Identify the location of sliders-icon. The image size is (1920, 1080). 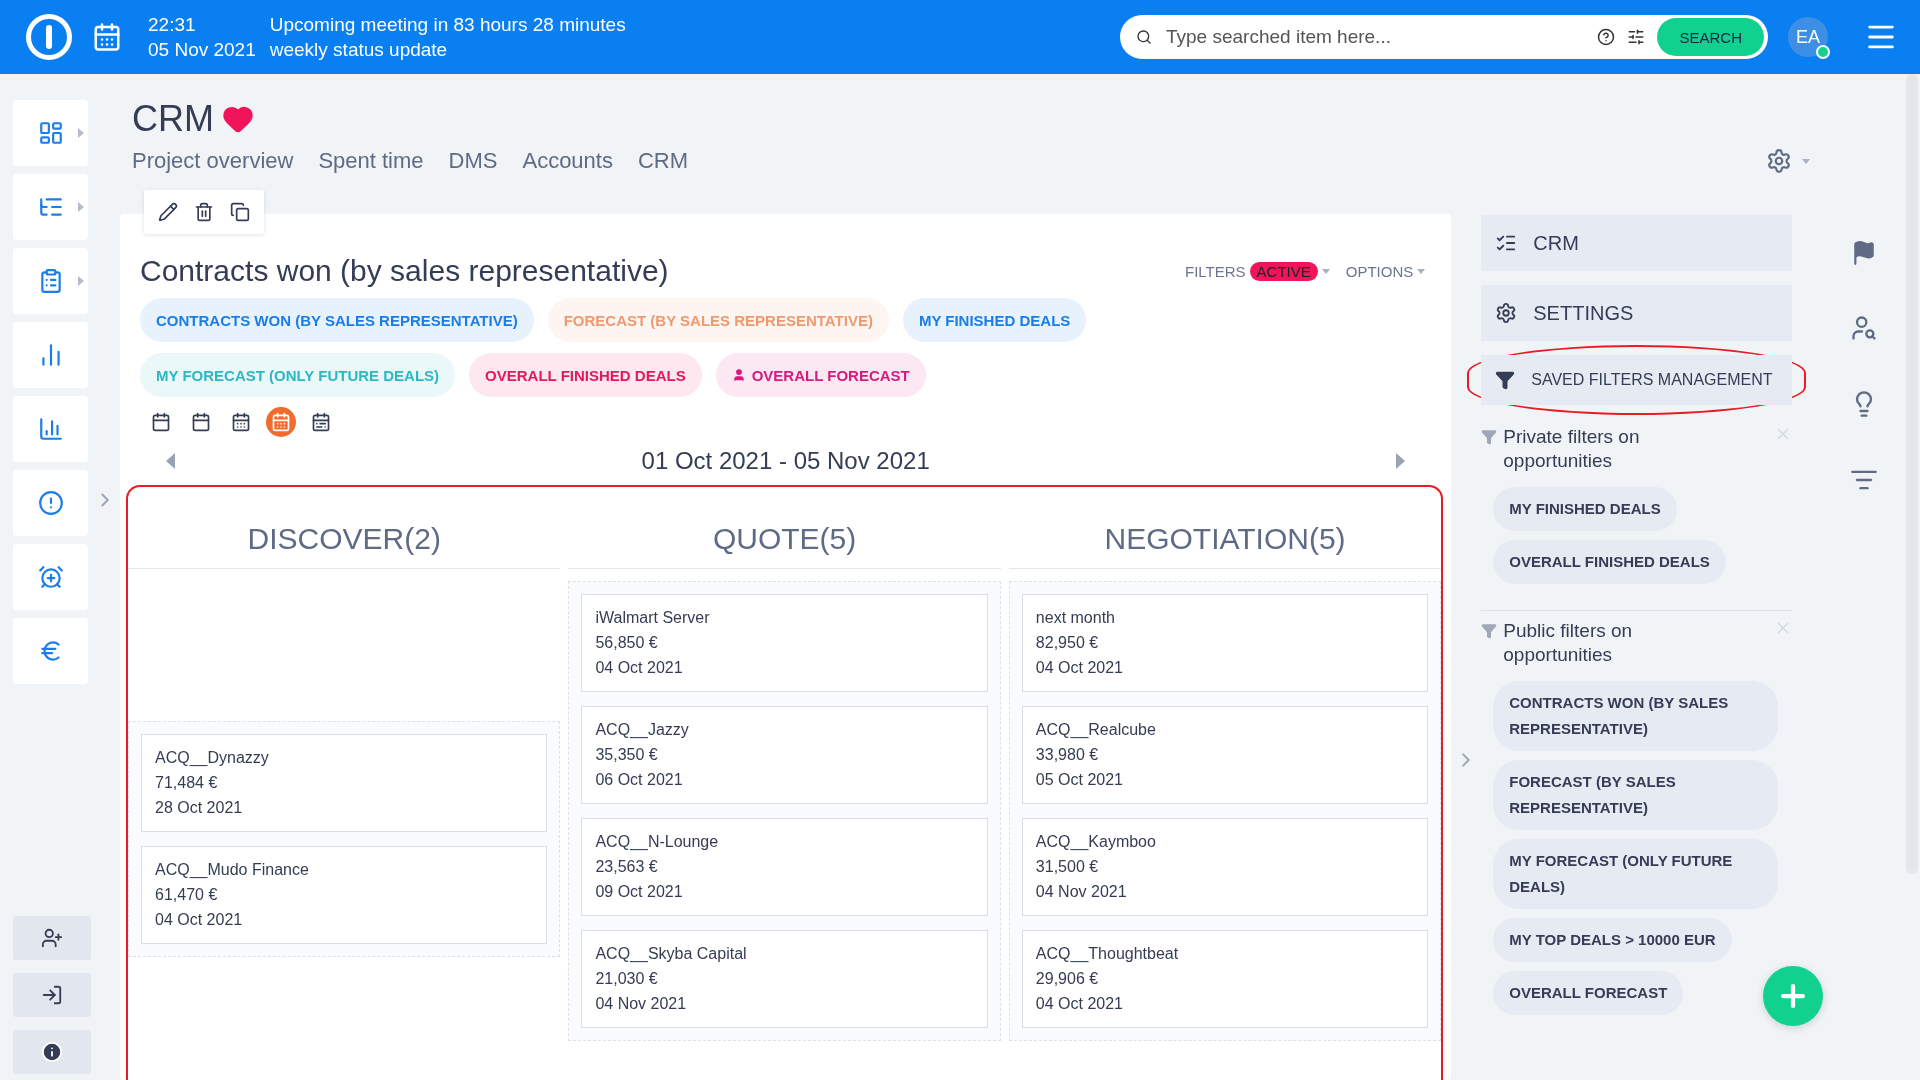
(1636, 37).